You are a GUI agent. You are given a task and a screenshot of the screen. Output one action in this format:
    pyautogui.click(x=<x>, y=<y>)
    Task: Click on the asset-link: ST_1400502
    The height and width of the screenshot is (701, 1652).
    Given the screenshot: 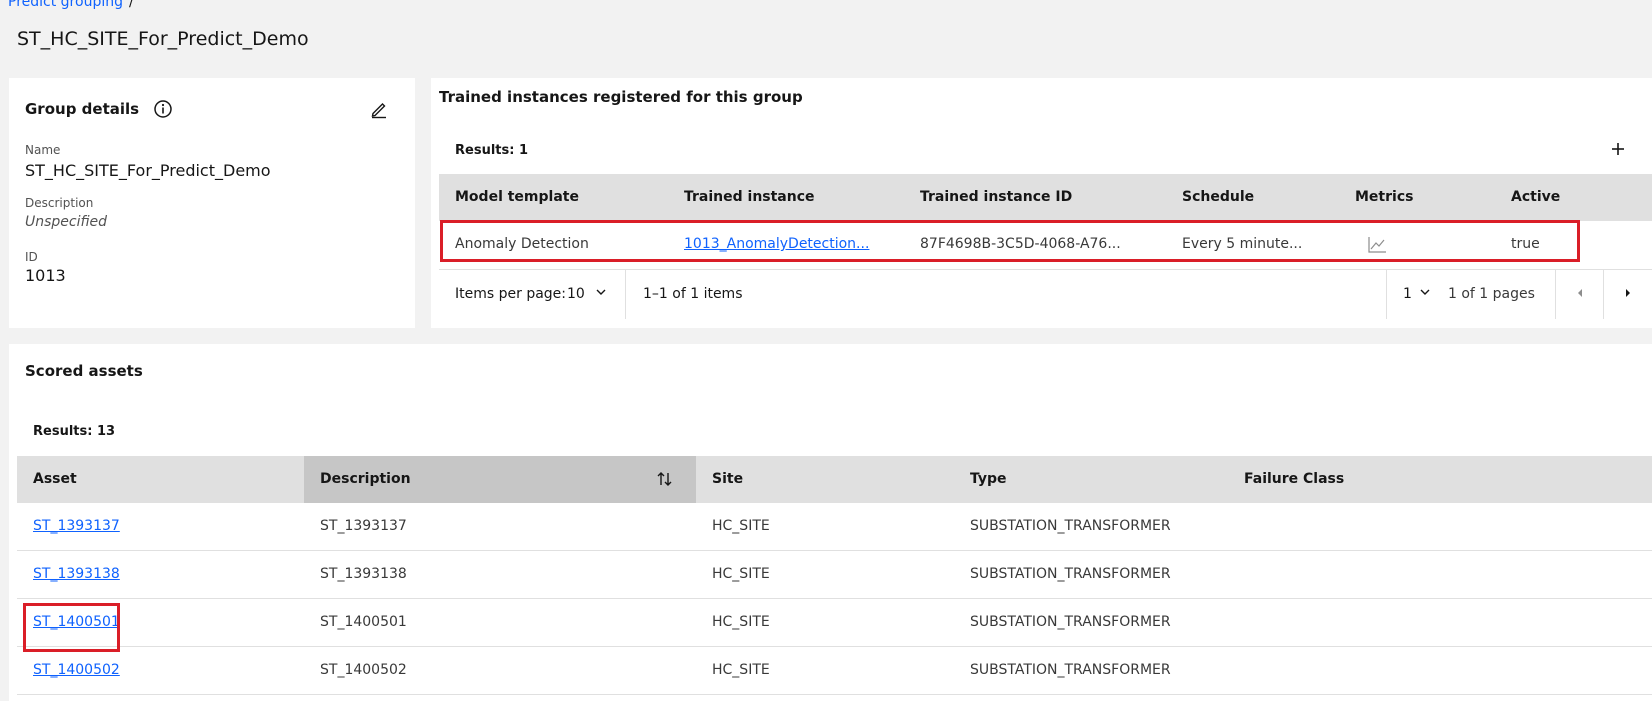 What is the action you would take?
    pyautogui.click(x=76, y=670)
    